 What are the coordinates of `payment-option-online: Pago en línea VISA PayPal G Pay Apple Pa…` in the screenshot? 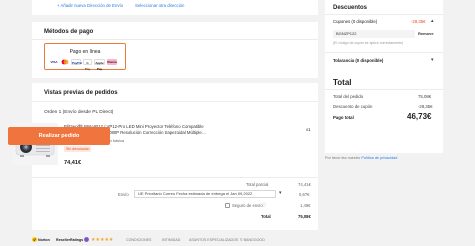 It's located at (85, 57).